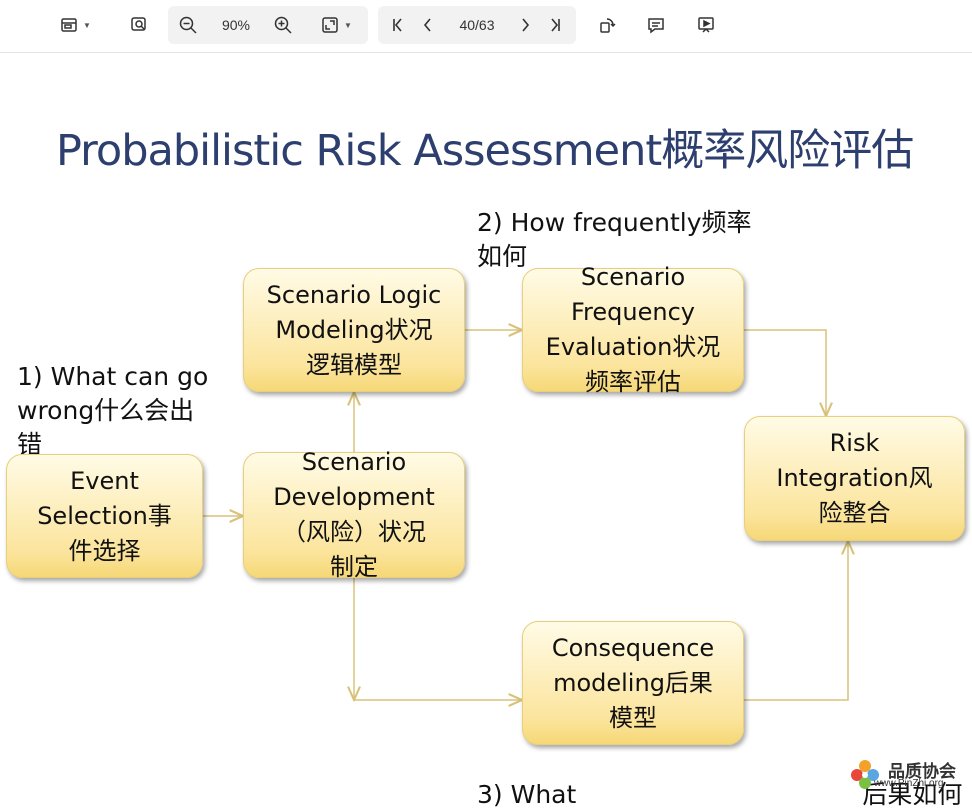 Image resolution: width=972 pixels, height=812 pixels. I want to click on box-line: modeling后果, so click(633, 682).